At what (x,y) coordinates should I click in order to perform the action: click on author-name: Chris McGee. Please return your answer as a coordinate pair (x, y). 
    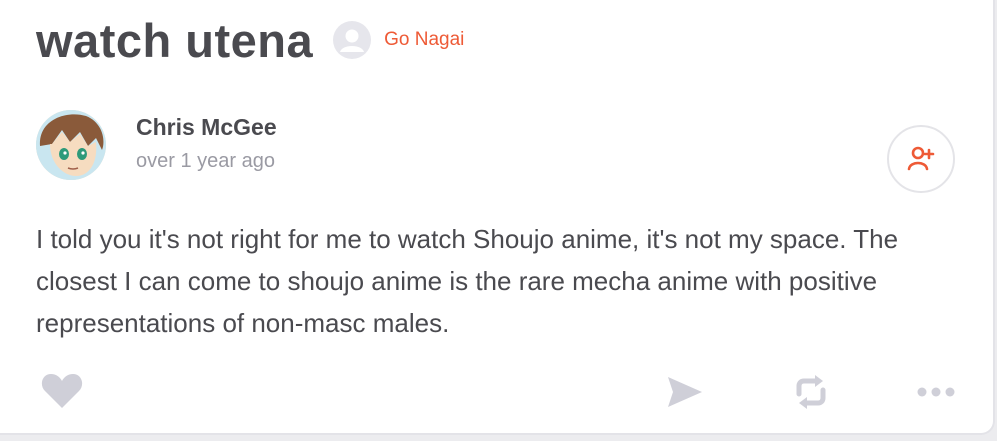
    Looking at the image, I should click on (206, 127).